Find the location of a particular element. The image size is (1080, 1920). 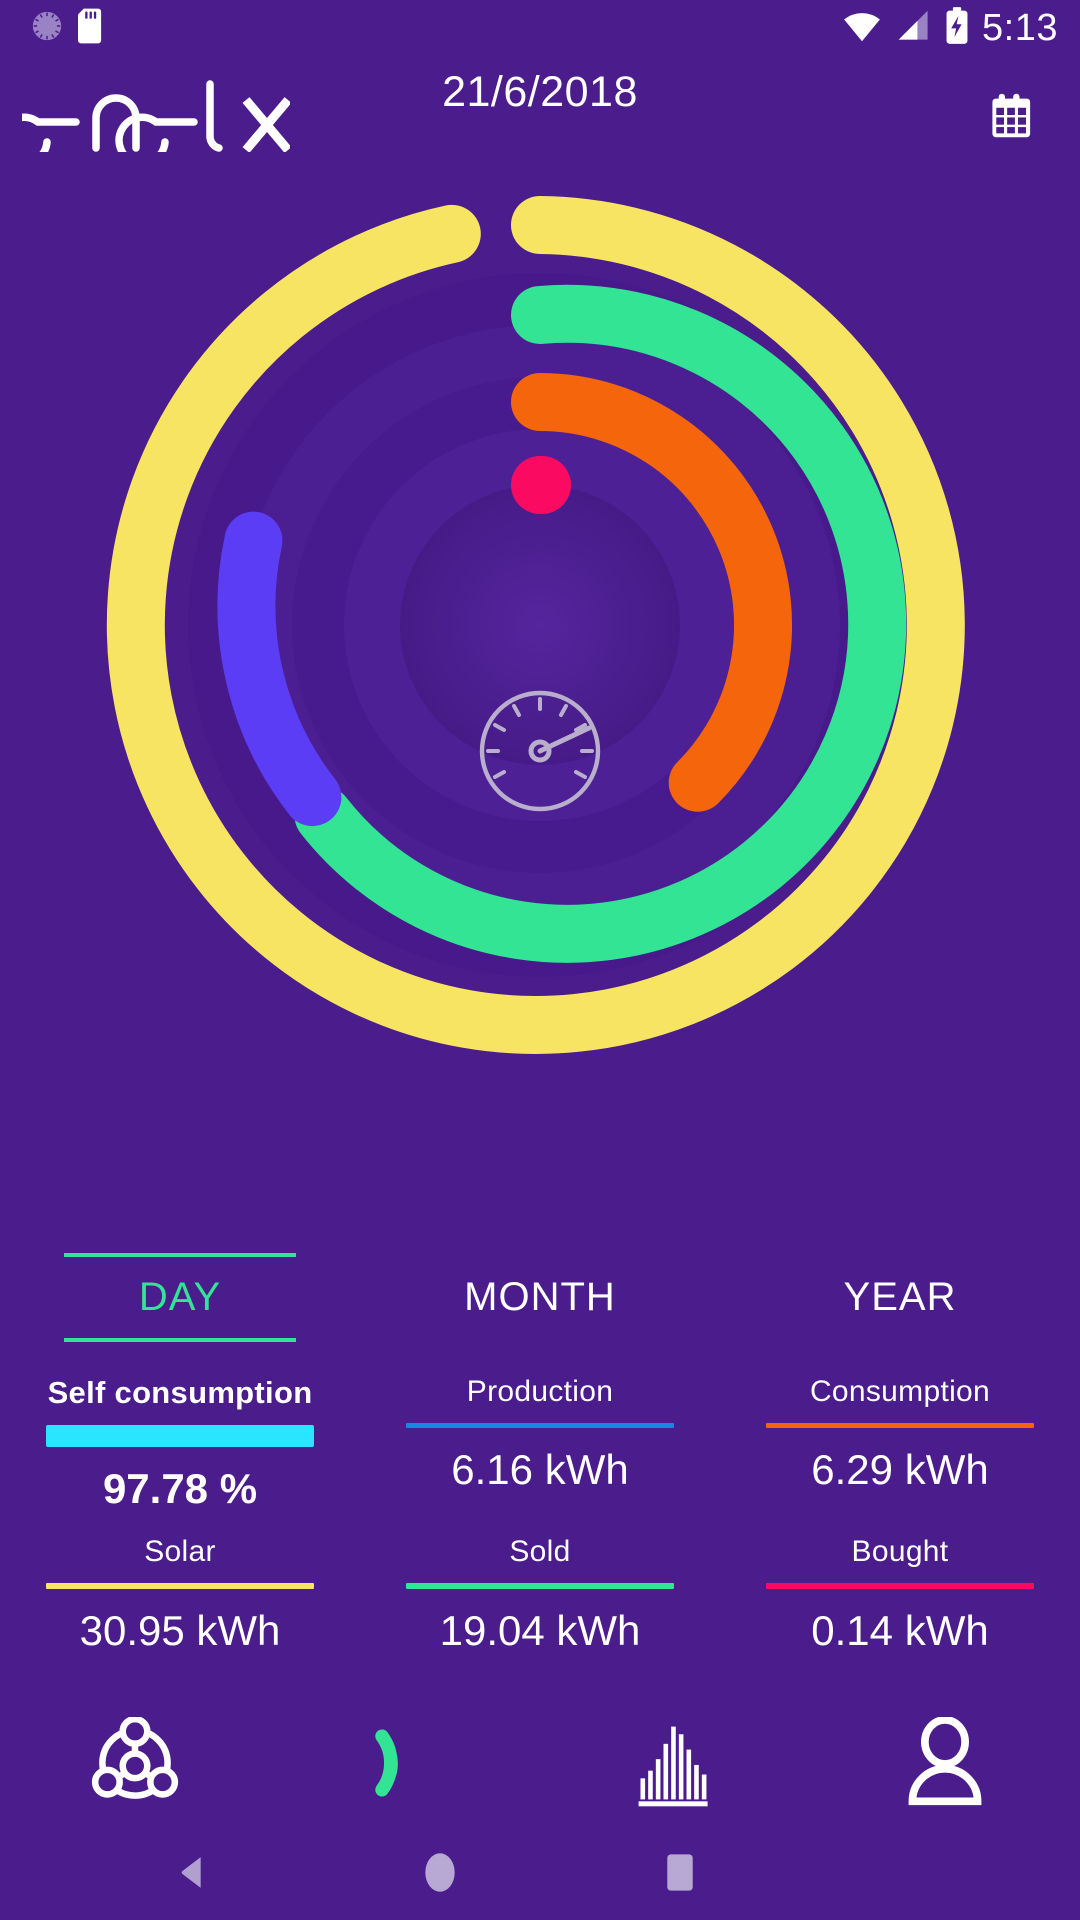

period-tabs: DAY MONTH YEAR is located at coordinates (540, 1297).